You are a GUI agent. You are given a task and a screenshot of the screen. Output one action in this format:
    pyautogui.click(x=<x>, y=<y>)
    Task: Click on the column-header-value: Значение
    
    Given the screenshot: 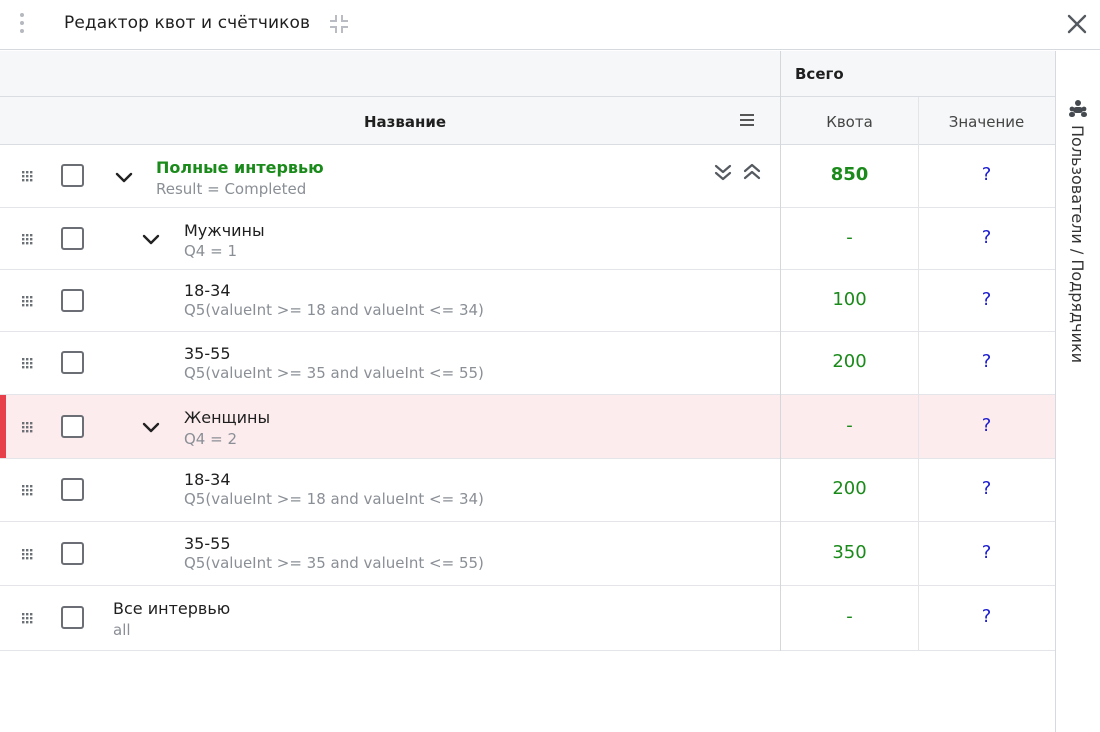 What is the action you would take?
    pyautogui.click(x=986, y=122)
    